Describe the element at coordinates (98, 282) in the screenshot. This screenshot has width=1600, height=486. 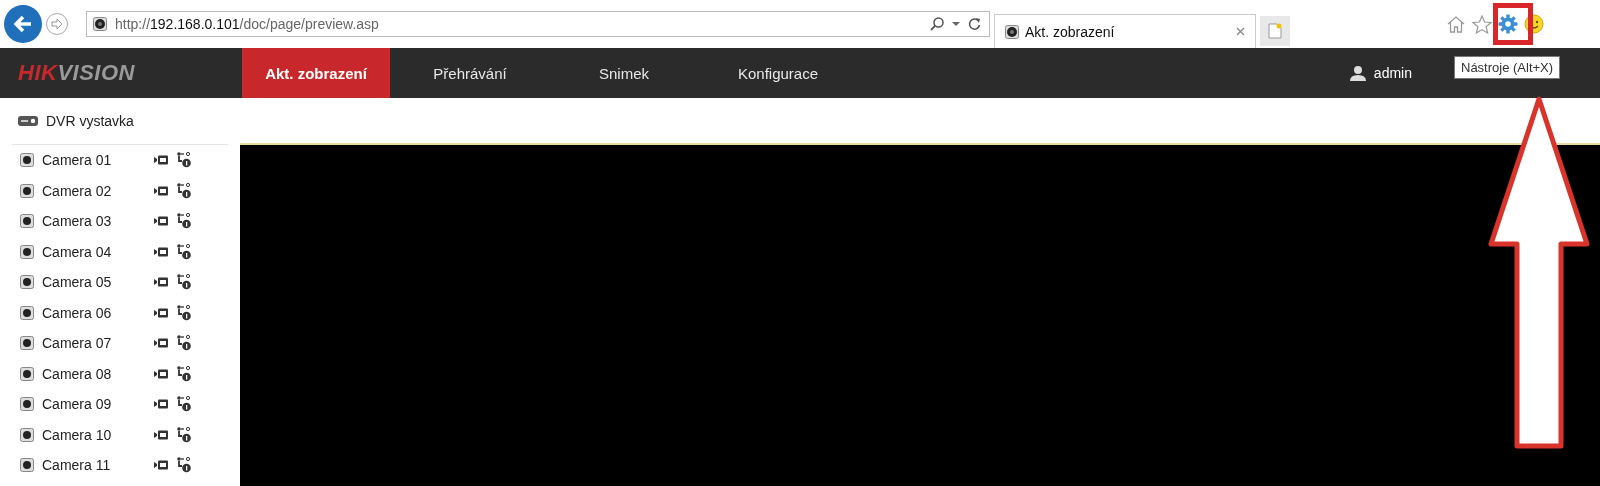
I see `camera-name: Camera 05` at that location.